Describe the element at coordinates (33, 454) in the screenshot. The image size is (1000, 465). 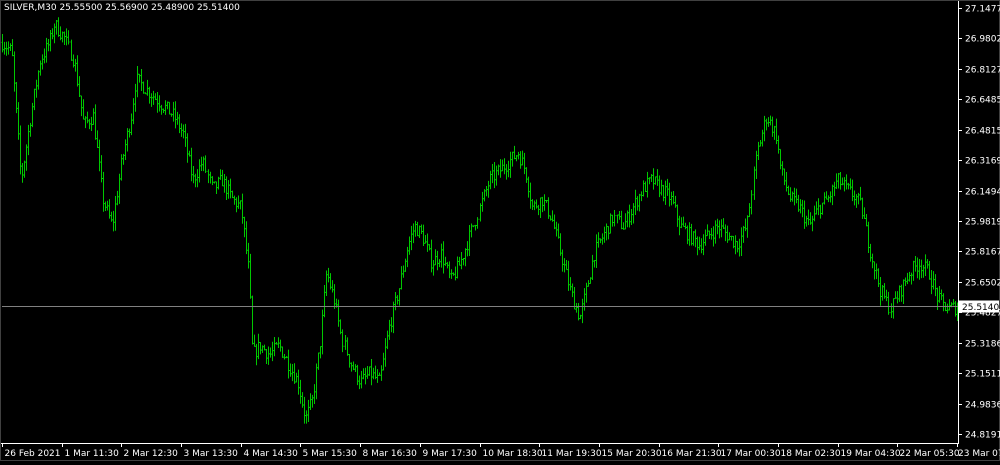
I see `x-tick-label: 26 Feb 2021` at that location.